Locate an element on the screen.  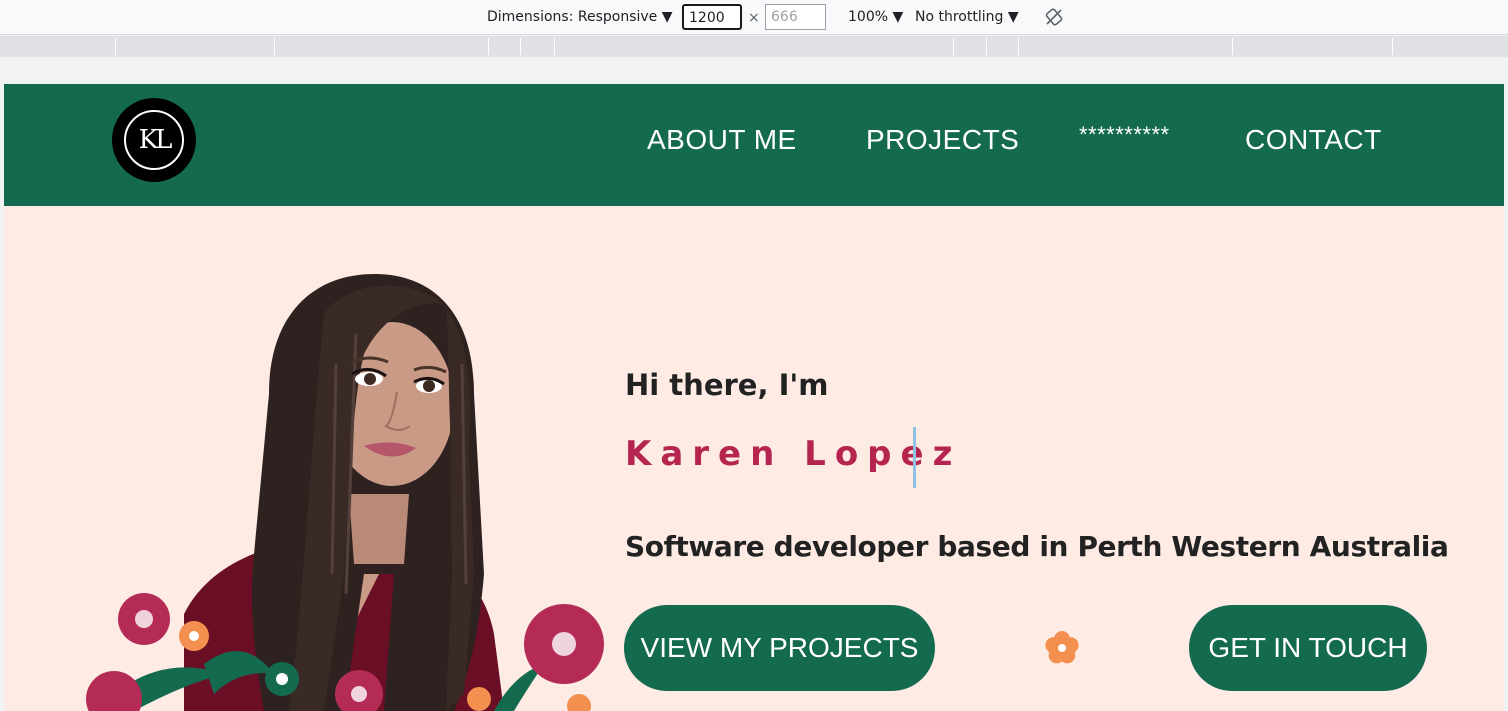
dimensions-dropdown: Dimensions: Responsive ▼ is located at coordinates (580, 17).